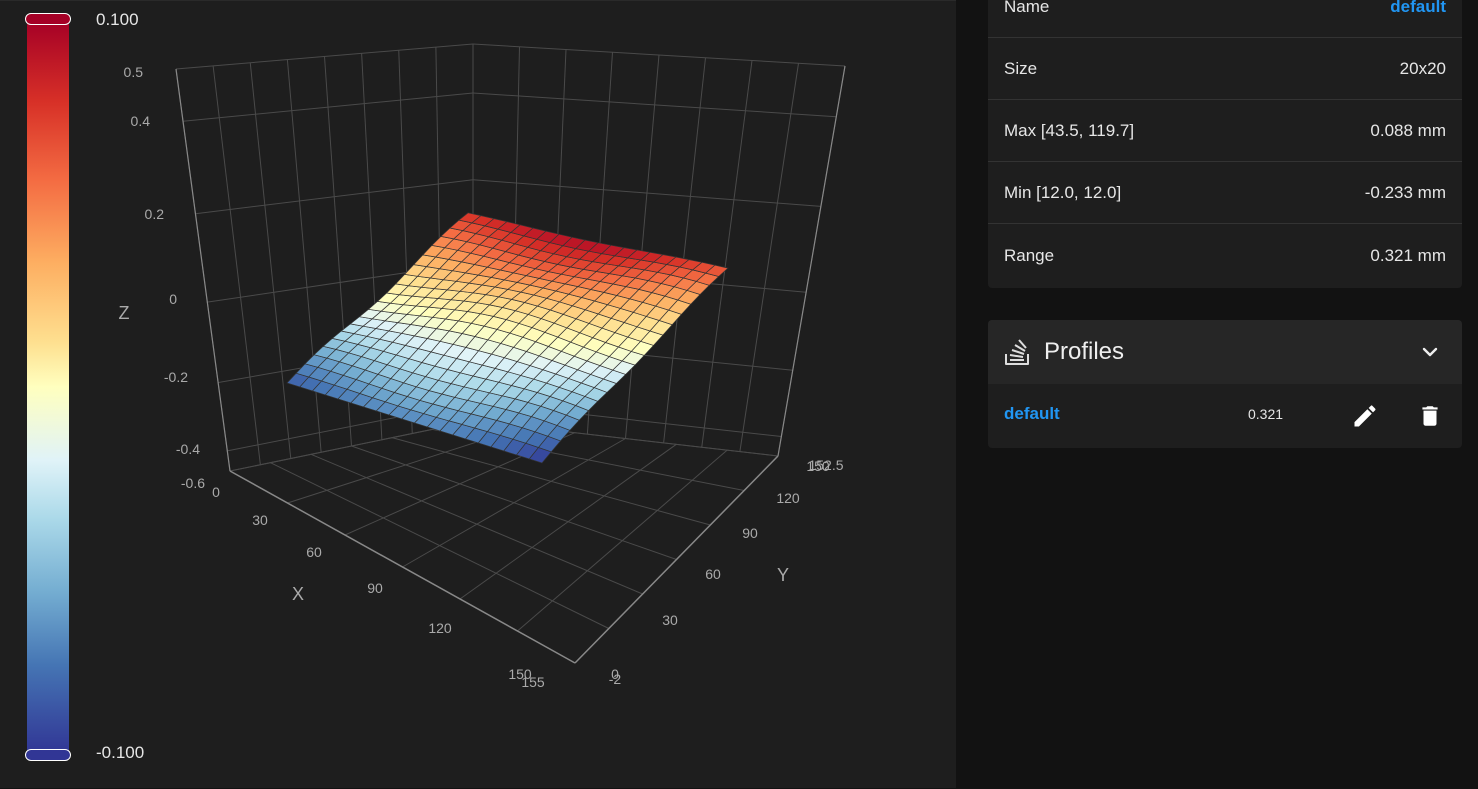 The height and width of the screenshot is (789, 1478). Describe the element at coordinates (1430, 352) in the screenshot. I see `chevron-down-icon` at that location.